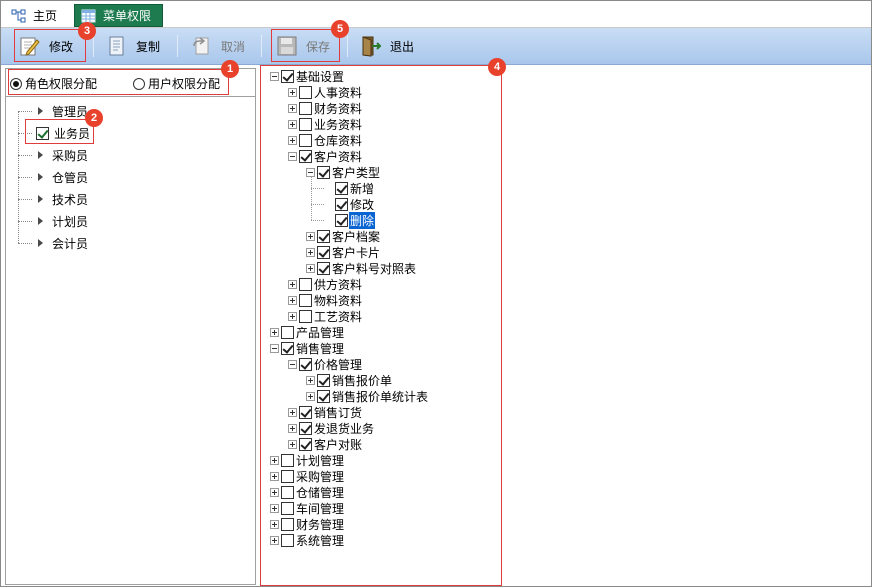 This screenshot has height=587, width=872. I want to click on role-item: 会计员, so click(53, 243).